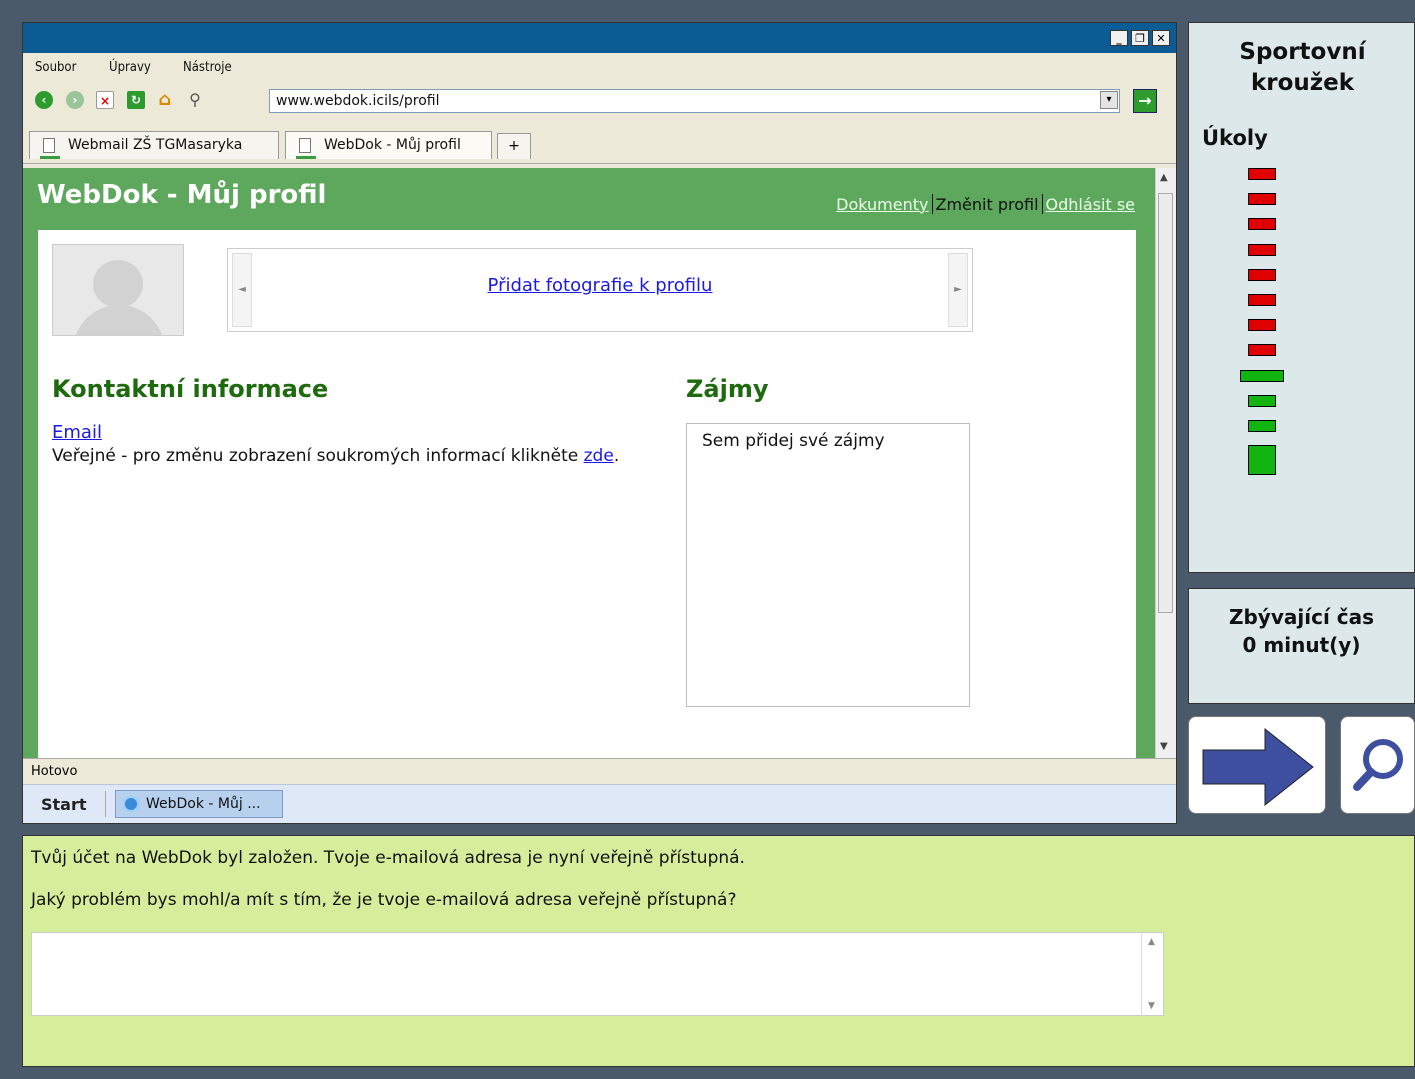 The width and height of the screenshot is (1415, 1079). Describe the element at coordinates (1119, 38) in the screenshot. I see `minimize-button: _` at that location.